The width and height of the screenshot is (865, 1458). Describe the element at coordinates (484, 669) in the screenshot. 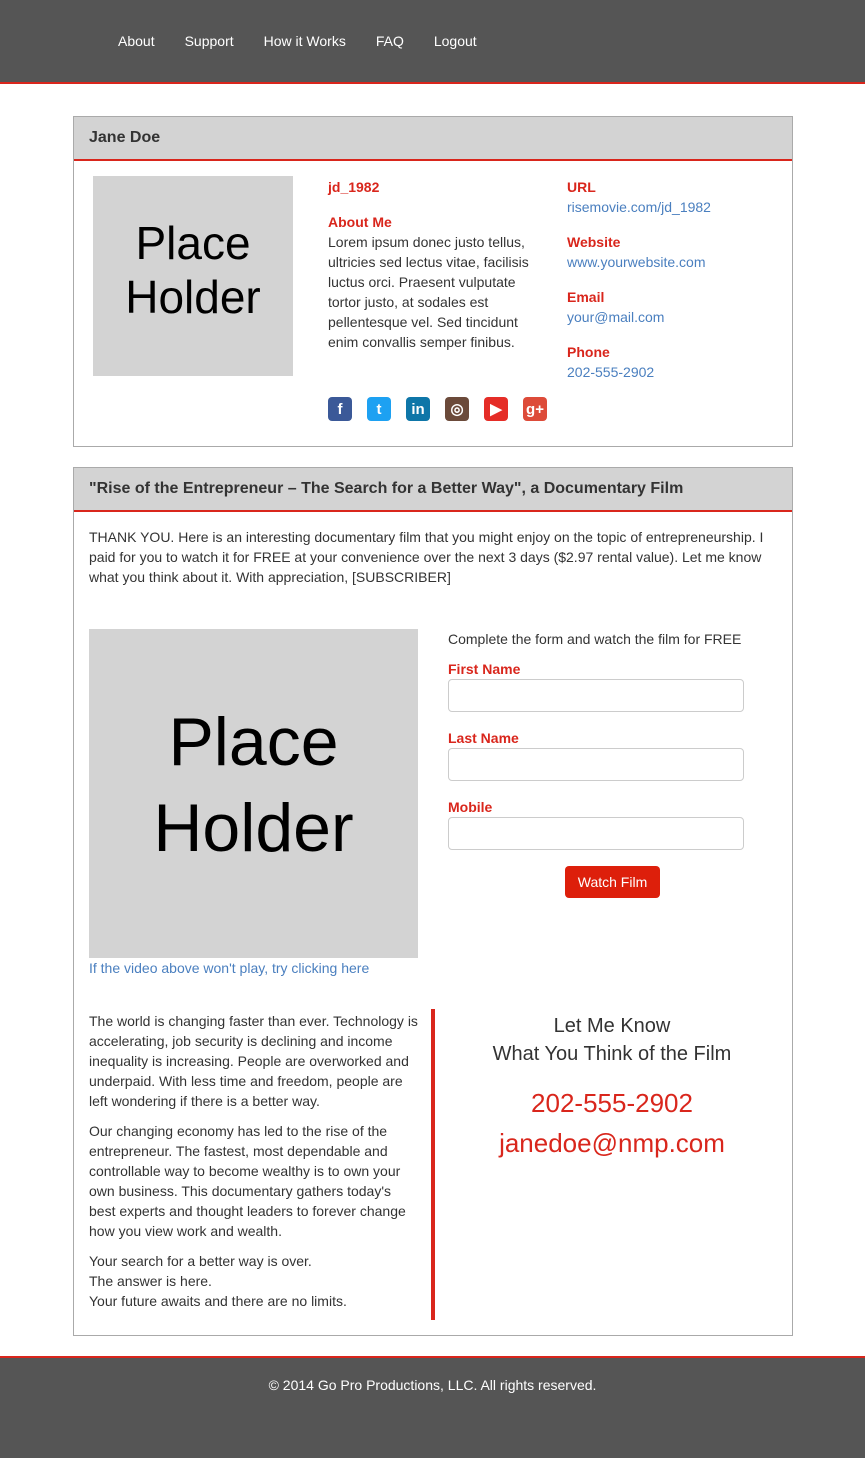

I see `first-name-label: First Name` at that location.